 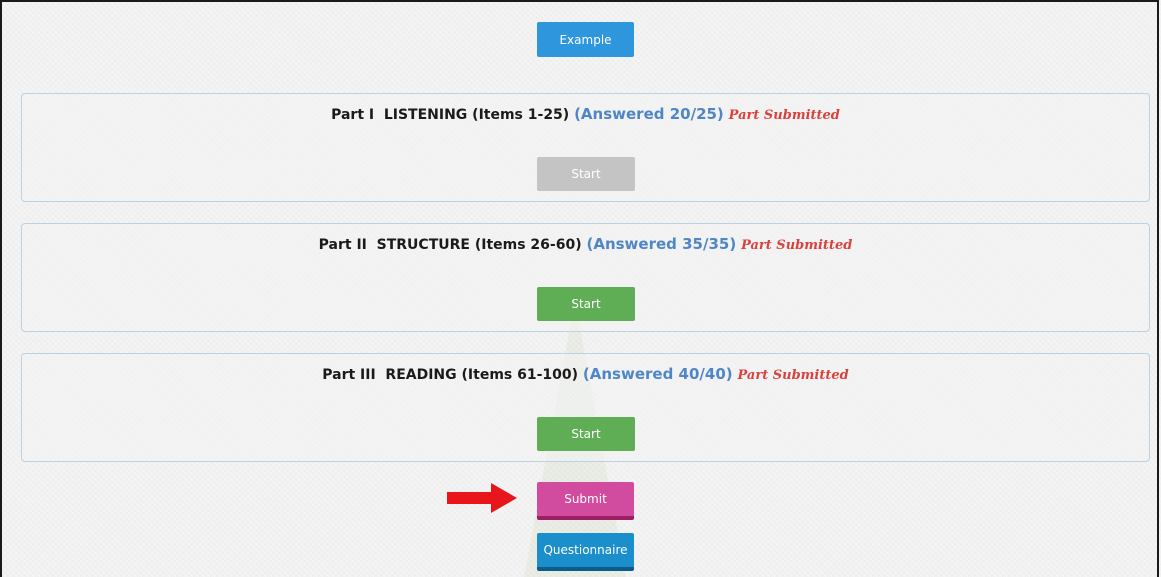 What do you see at coordinates (586, 174) in the screenshot?
I see `start-button-listening: Start` at bounding box center [586, 174].